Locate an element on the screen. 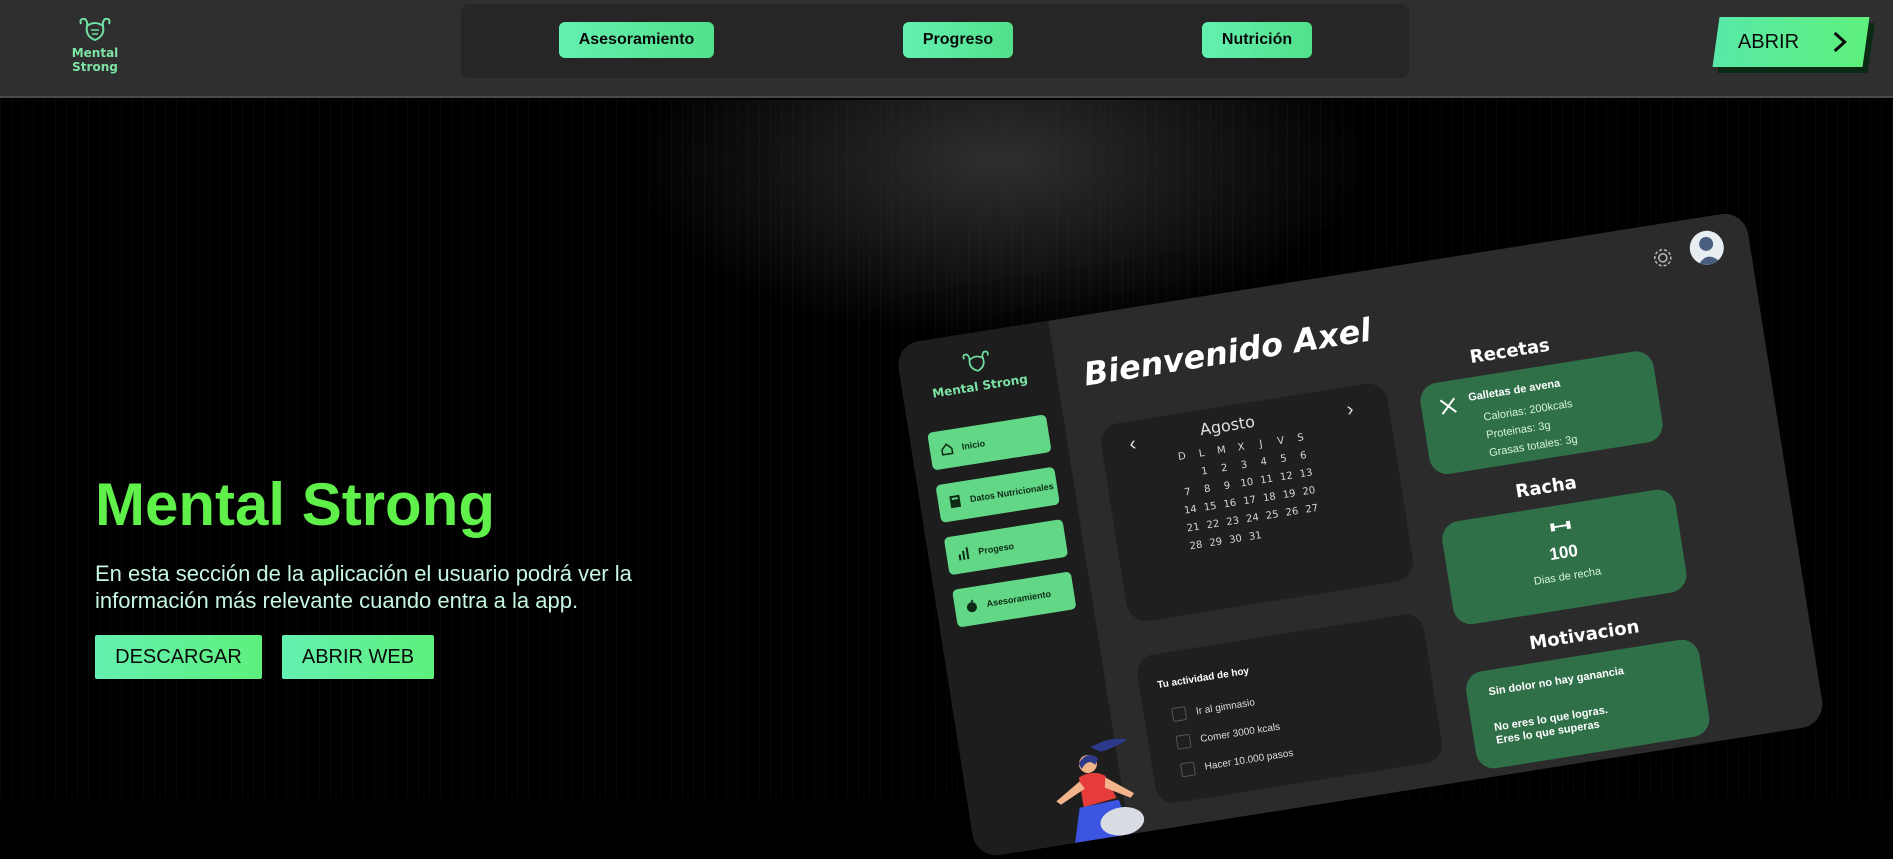 Image resolution: width=1893 pixels, height=859 pixels. calendar-day: 13 is located at coordinates (1305, 474).